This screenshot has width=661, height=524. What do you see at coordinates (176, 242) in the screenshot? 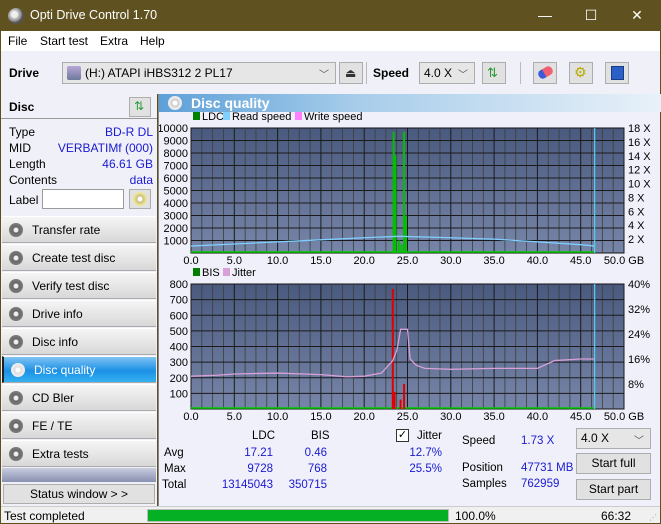
I see `y-tick-label: 1000` at bounding box center [176, 242].